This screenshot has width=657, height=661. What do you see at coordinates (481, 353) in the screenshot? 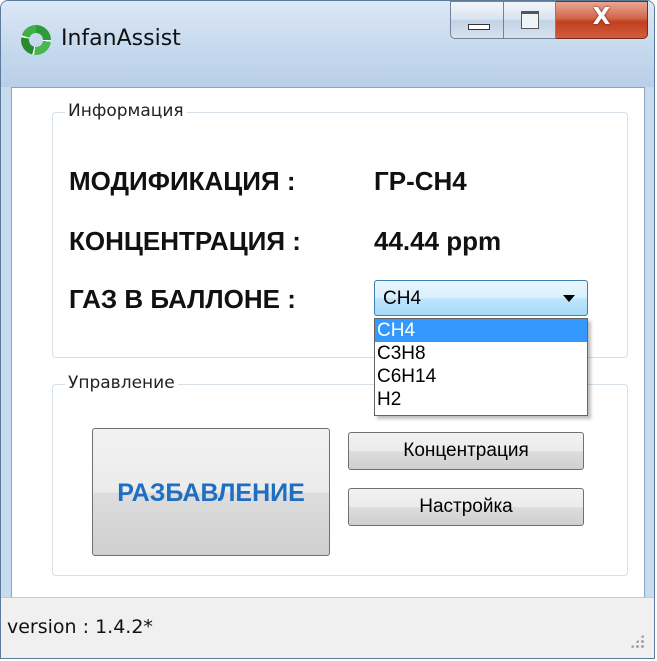
I see `gas-option-c3h8: C3H8` at bounding box center [481, 353].